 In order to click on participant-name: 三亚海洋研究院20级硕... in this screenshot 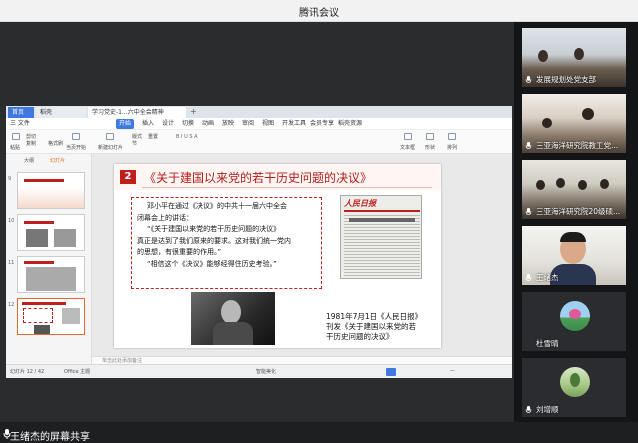, I will do `click(578, 211)`.